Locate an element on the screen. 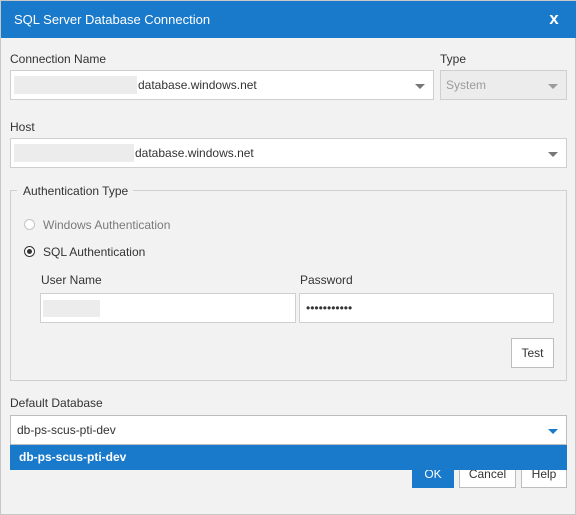 This screenshot has height=515, width=576. windows-auth-label: Windows Authentication is located at coordinates (106, 225).